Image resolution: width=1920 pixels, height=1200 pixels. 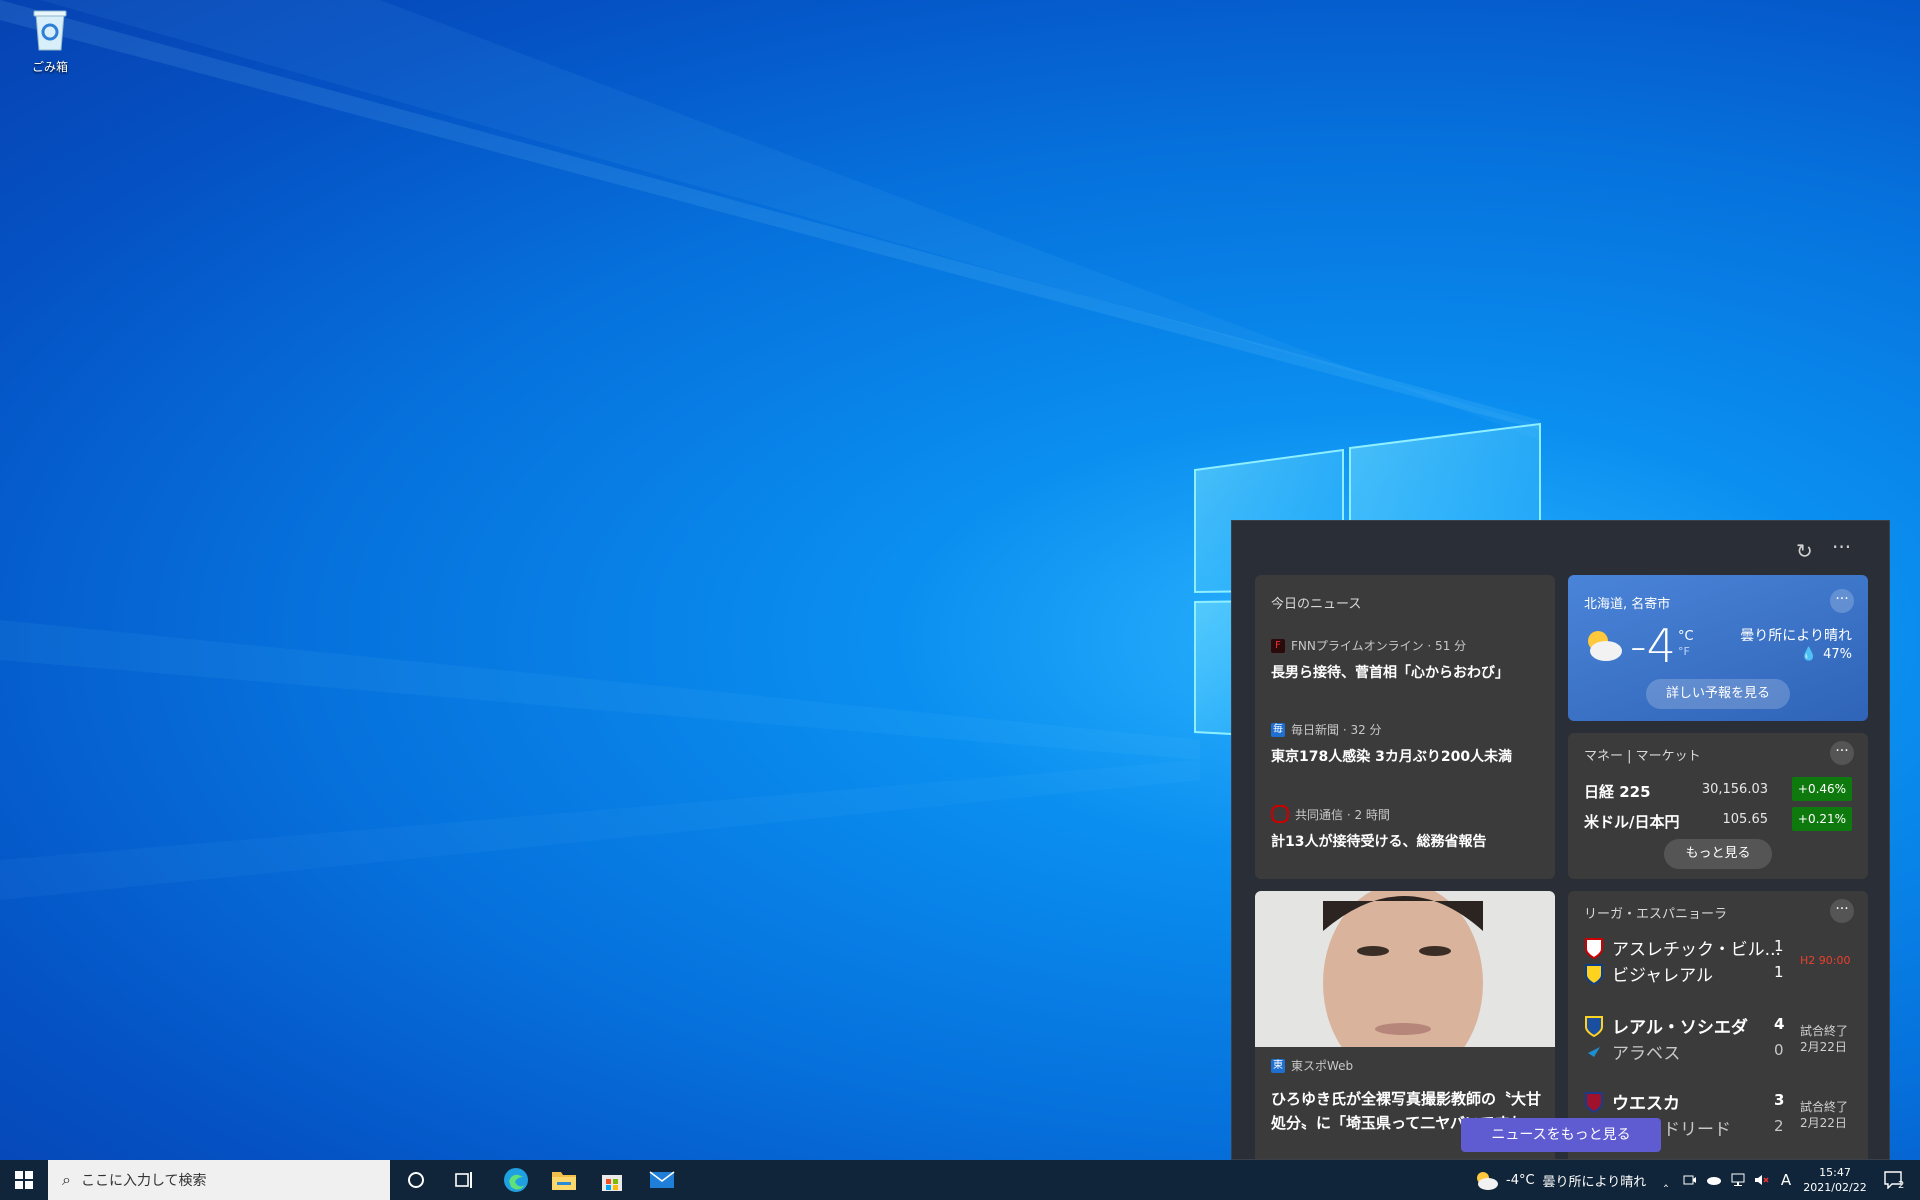 What do you see at coordinates (1666, 1025) in the screenshot?
I see `home-team: レアル・ソシエダ` at bounding box center [1666, 1025].